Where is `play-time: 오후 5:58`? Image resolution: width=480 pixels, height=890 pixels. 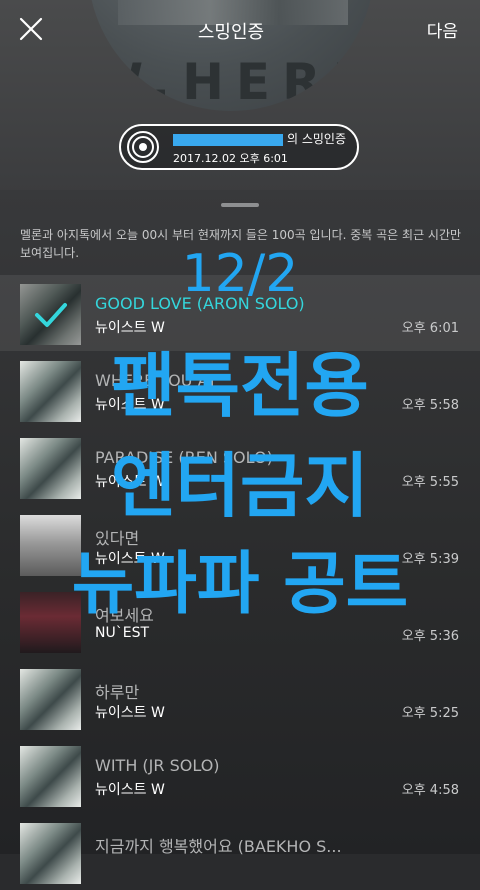
play-time: 오후 5:58 is located at coordinates (430, 405).